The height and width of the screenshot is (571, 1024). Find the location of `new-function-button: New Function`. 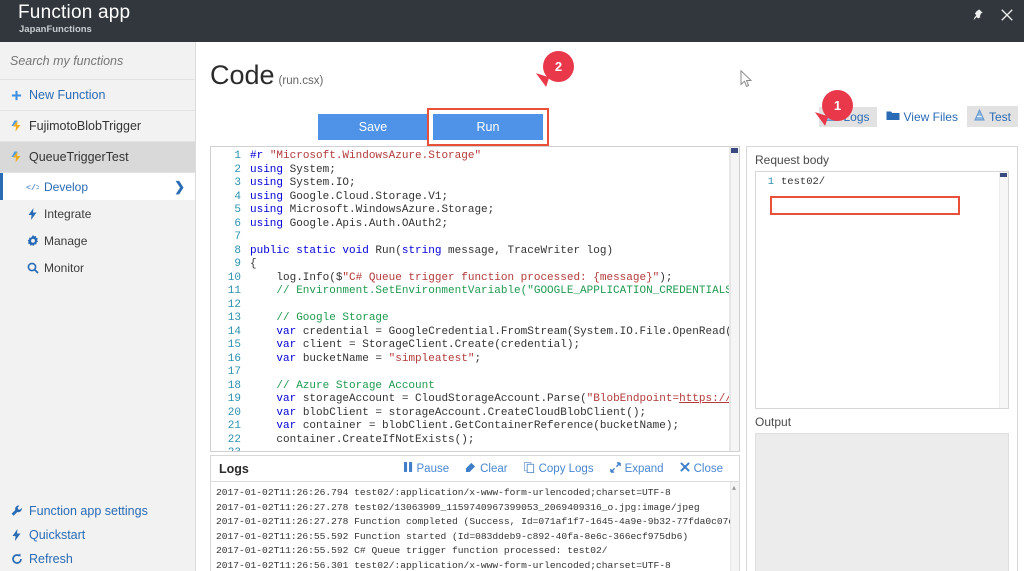

new-function-button: New Function is located at coordinates (97, 95).